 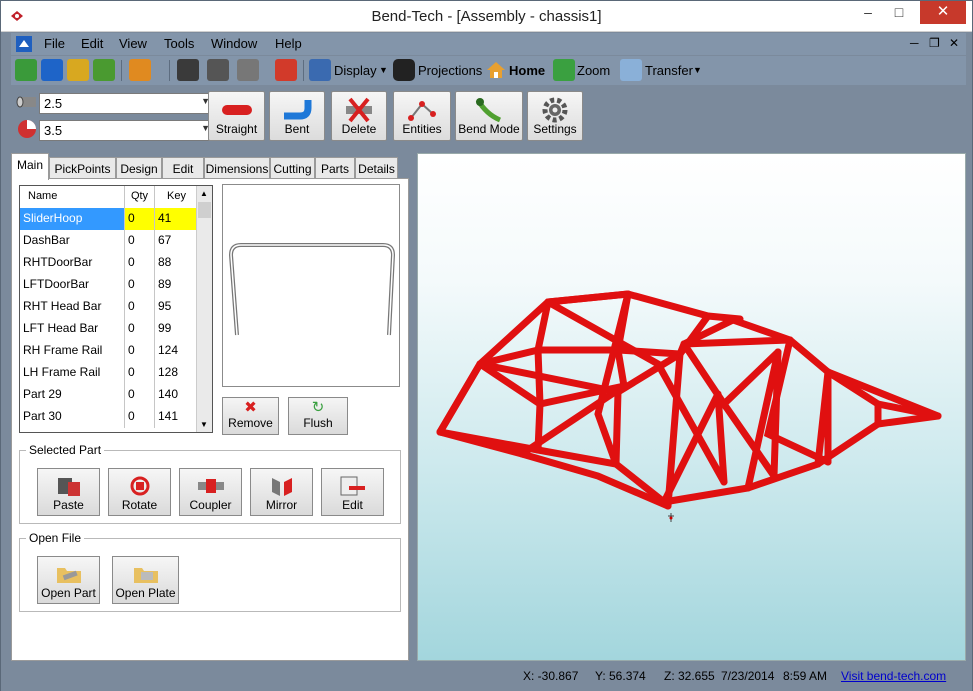 What do you see at coordinates (954, 43) in the screenshot?
I see `doc-close-button: ✕` at bounding box center [954, 43].